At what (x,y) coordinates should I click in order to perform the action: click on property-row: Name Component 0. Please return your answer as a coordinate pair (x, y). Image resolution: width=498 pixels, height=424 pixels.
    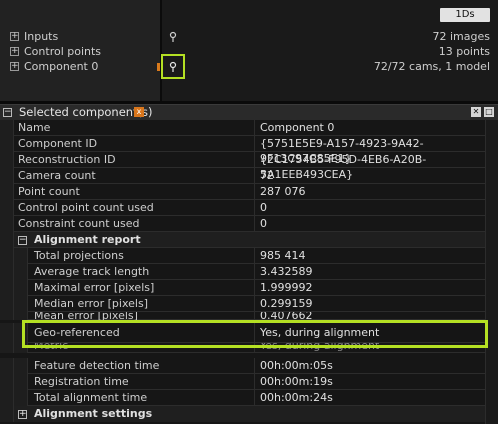
    Looking at the image, I should click on (249, 128).